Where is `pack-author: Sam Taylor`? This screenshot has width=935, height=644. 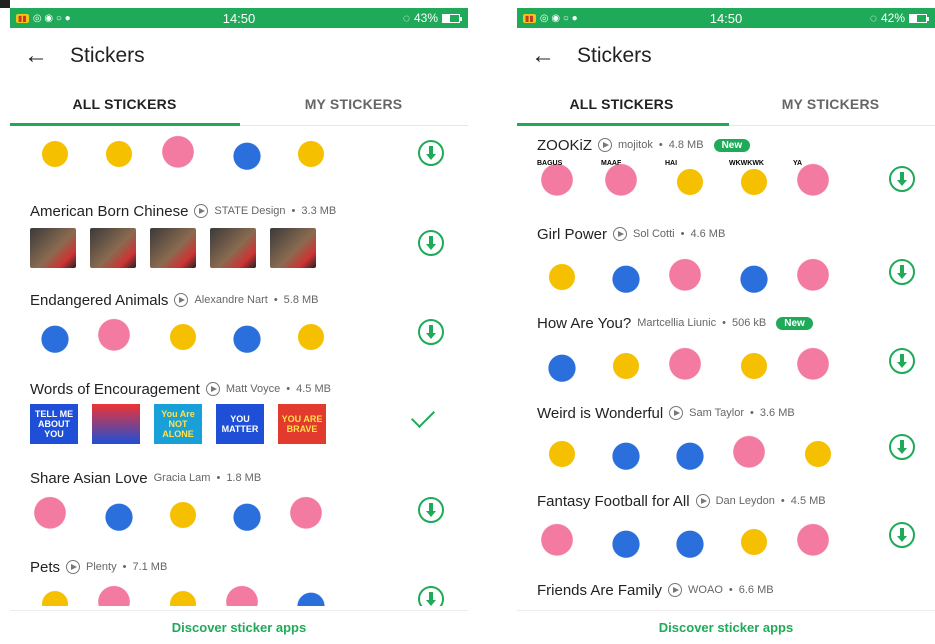 pack-author: Sam Taylor is located at coordinates (716, 413).